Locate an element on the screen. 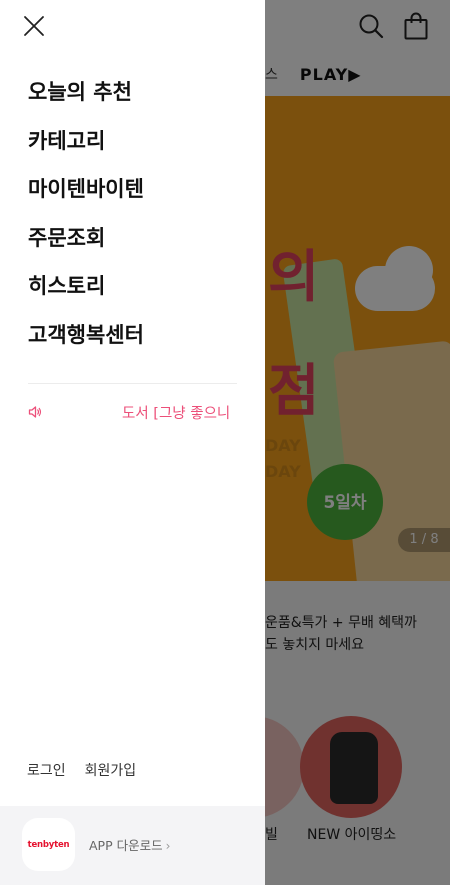 Image resolution: width=450 pixels, height=885 pixels. divider is located at coordinates (132, 383).